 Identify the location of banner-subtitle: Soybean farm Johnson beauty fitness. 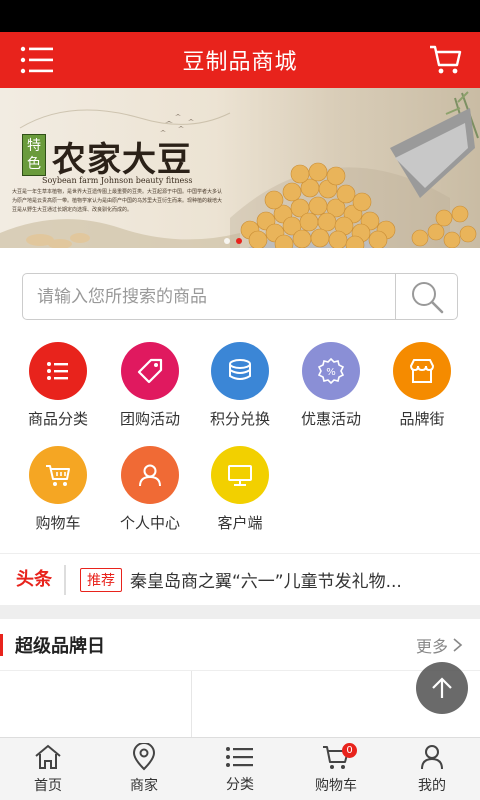
(117, 180).